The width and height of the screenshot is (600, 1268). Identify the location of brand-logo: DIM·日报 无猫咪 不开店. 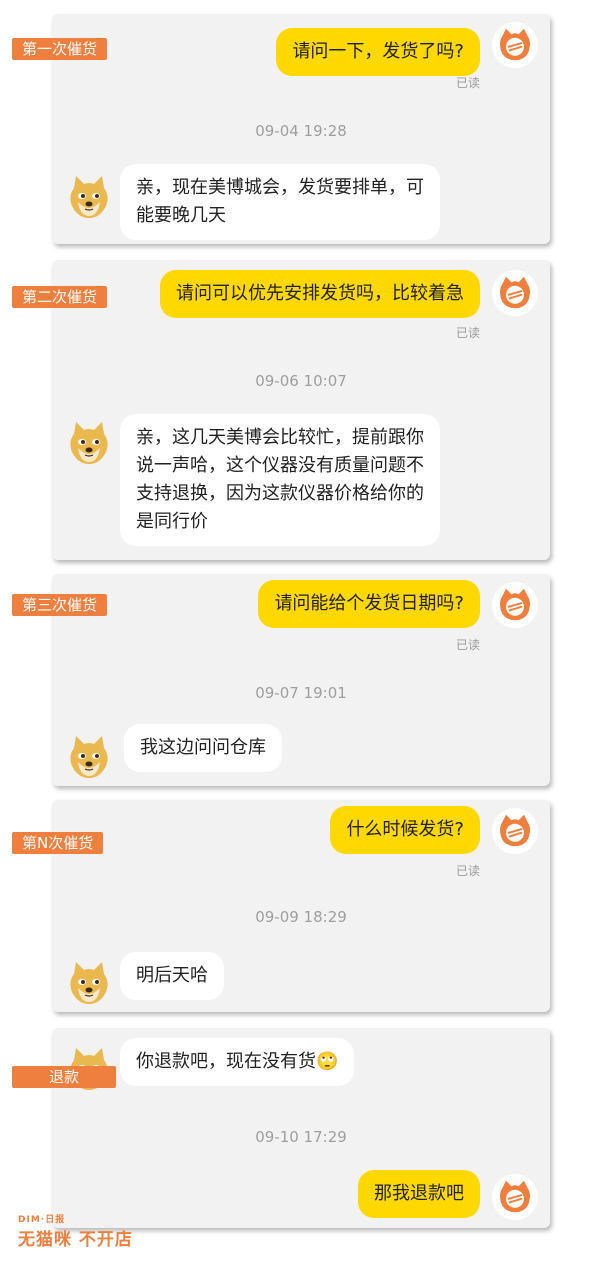
(75, 1231).